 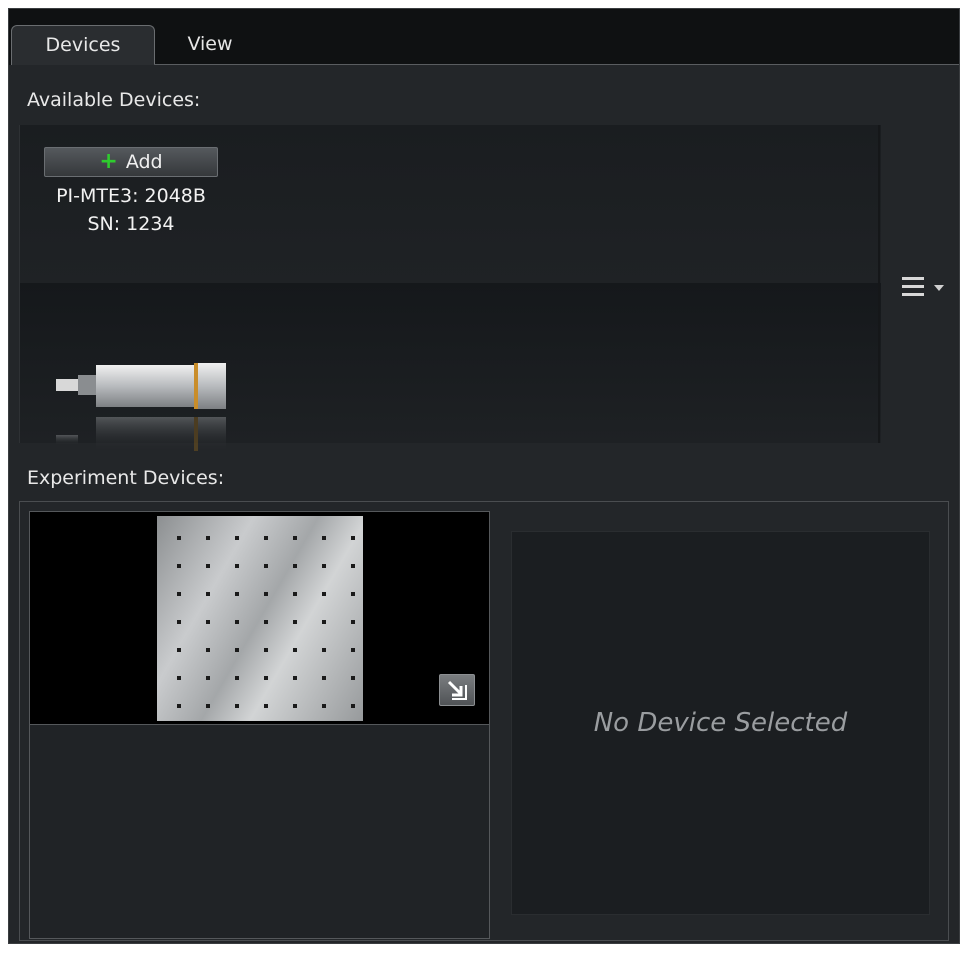 What do you see at coordinates (126, 478) in the screenshot?
I see `experiment-devices-label: Experiment Devices:` at bounding box center [126, 478].